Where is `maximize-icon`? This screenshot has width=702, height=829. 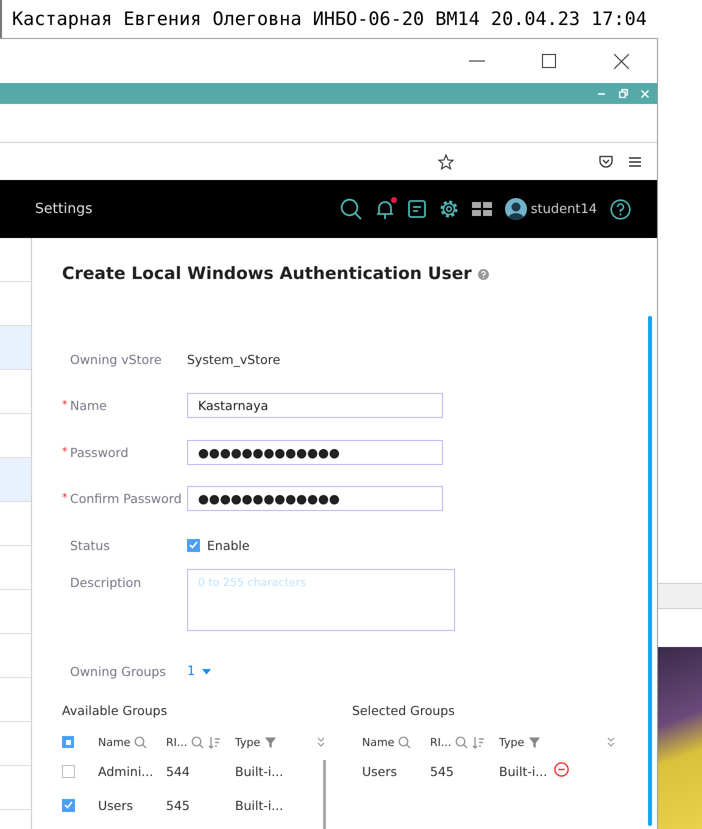
maximize-icon is located at coordinates (549, 61).